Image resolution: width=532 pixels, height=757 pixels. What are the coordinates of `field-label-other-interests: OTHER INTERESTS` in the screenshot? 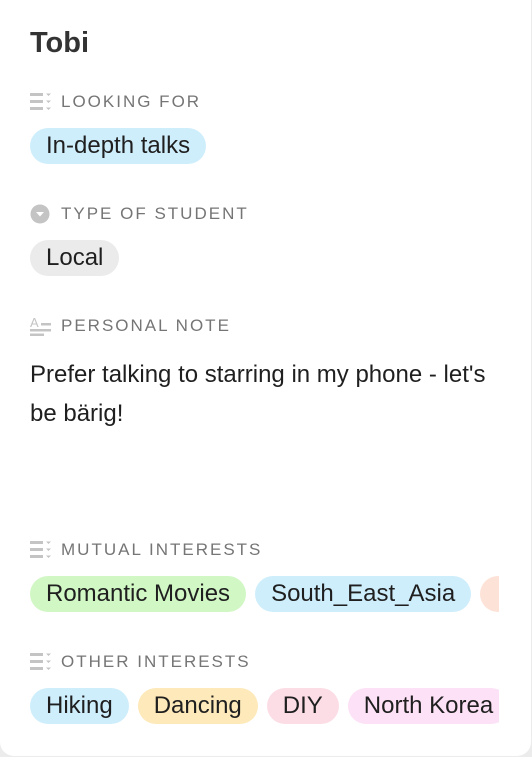 It's located at (140, 662).